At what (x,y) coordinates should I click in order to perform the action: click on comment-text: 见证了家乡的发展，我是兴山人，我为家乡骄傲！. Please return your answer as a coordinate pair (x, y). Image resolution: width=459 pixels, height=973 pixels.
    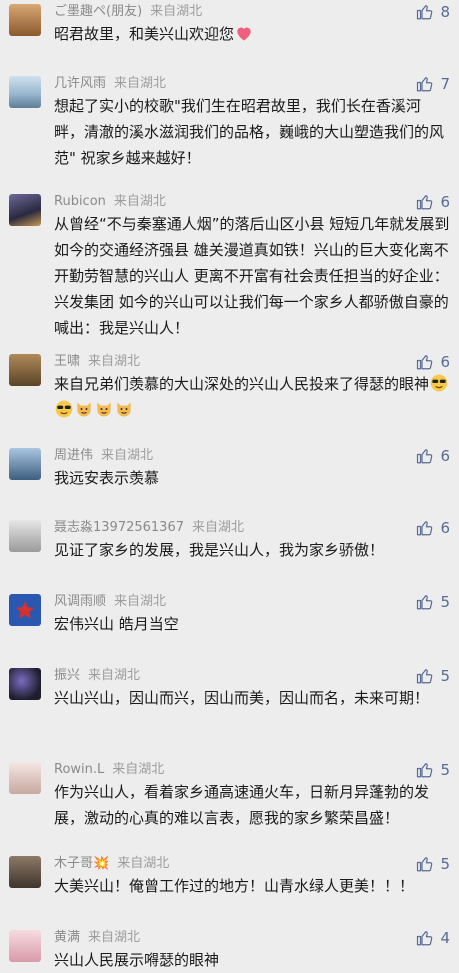
    Looking at the image, I should click on (219, 550).